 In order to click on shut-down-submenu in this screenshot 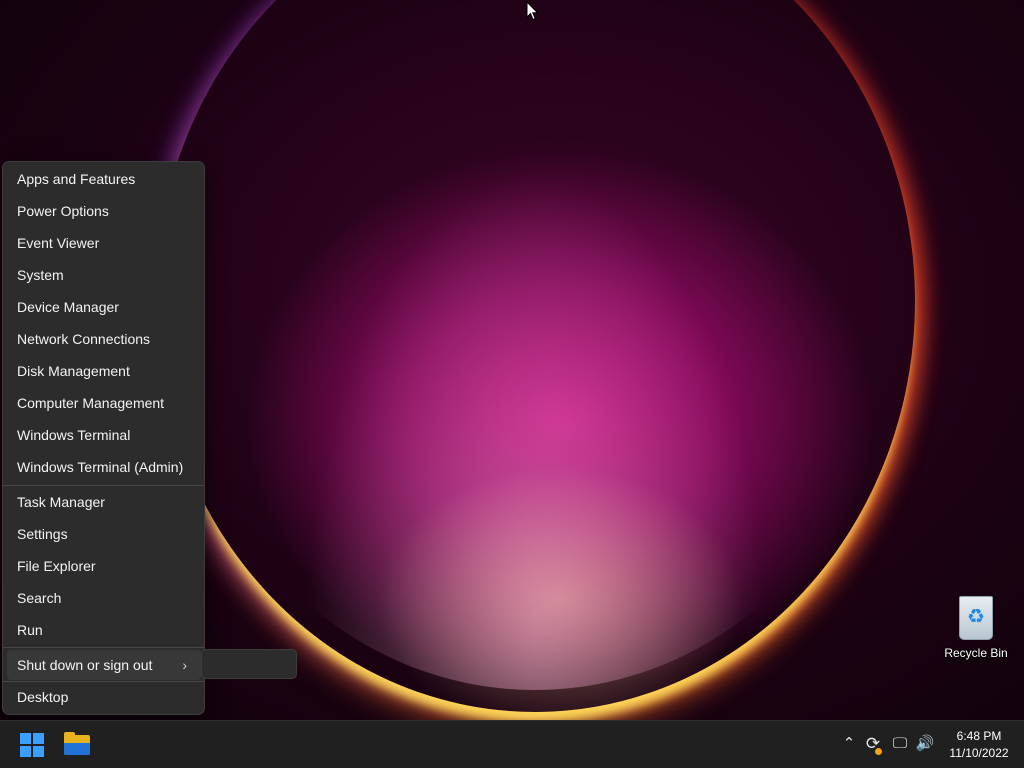, I will do `click(249, 664)`.